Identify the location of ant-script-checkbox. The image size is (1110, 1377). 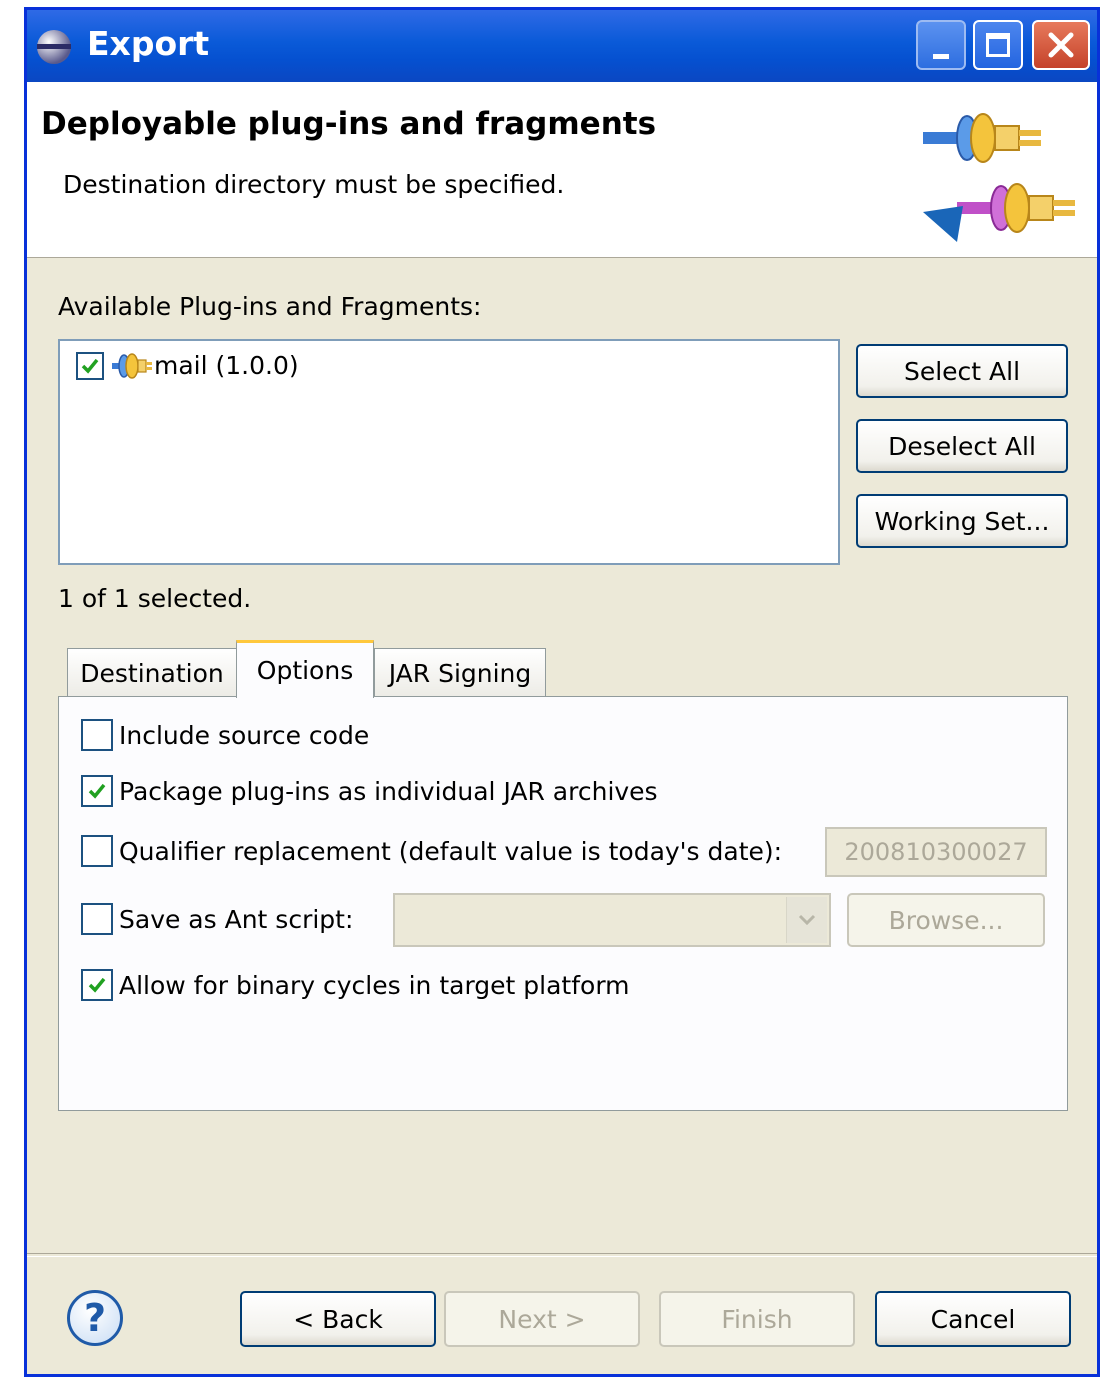
(97, 919).